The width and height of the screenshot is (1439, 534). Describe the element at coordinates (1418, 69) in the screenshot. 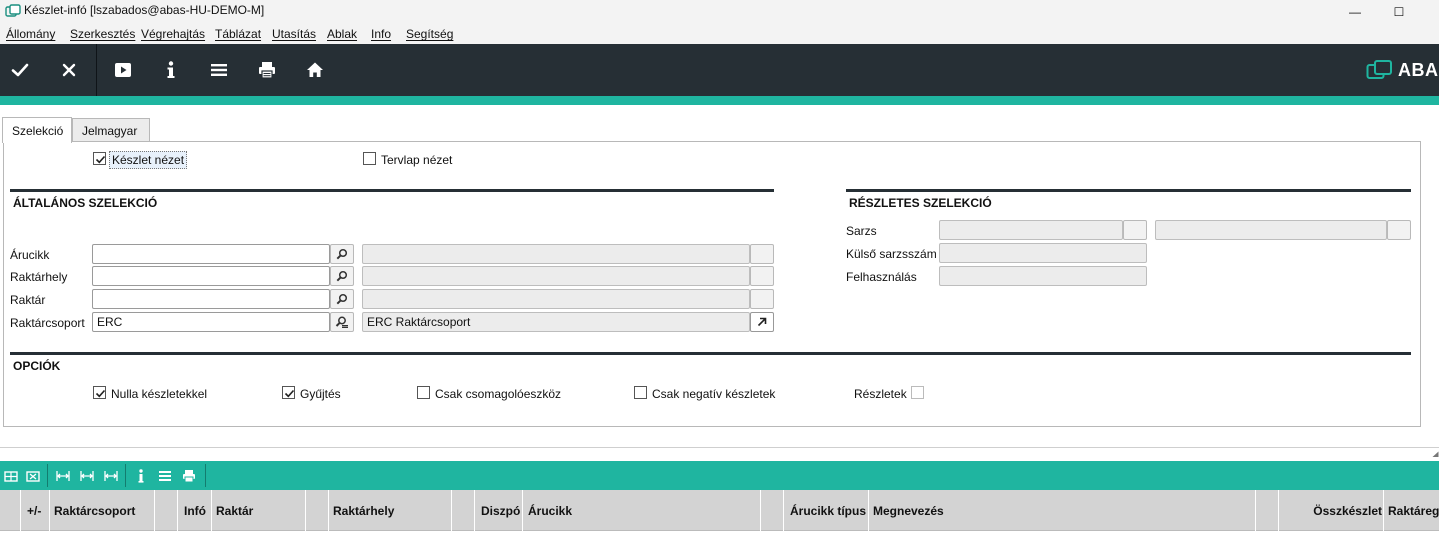

I see `brand-name: ABA` at that location.